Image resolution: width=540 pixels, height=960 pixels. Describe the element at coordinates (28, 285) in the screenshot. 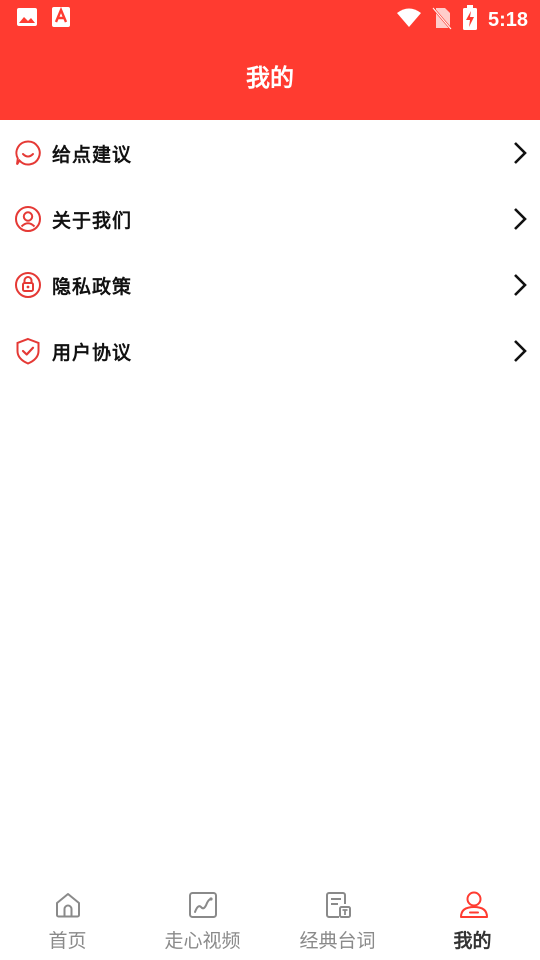

I see `lock-circle-icon` at that location.